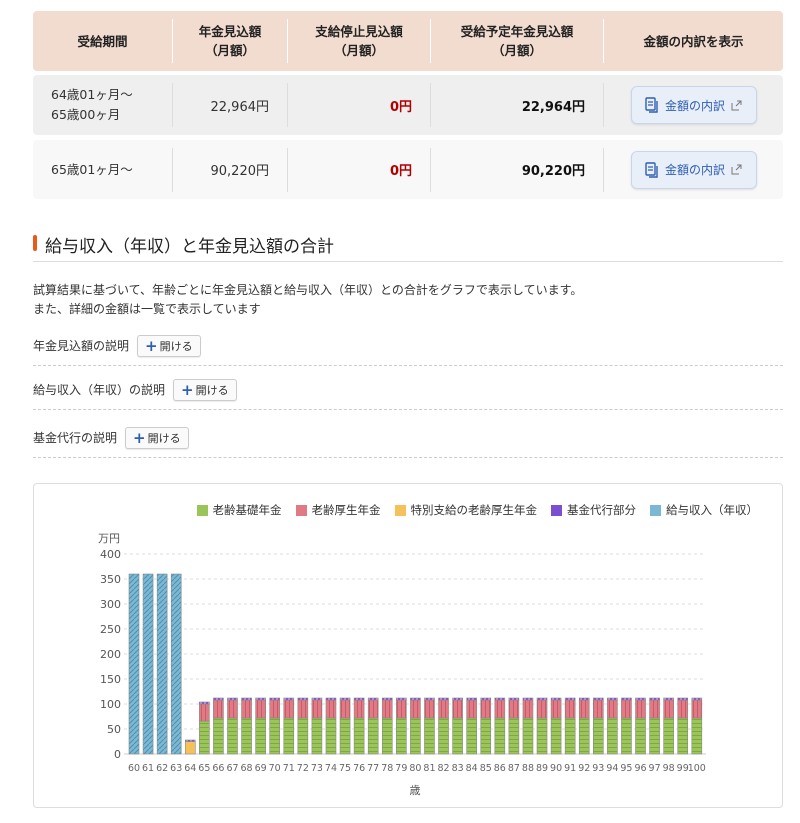 This screenshot has height=823, width=800. Describe the element at coordinates (176, 768) in the screenshot. I see `x-tick-label: 63` at that location.